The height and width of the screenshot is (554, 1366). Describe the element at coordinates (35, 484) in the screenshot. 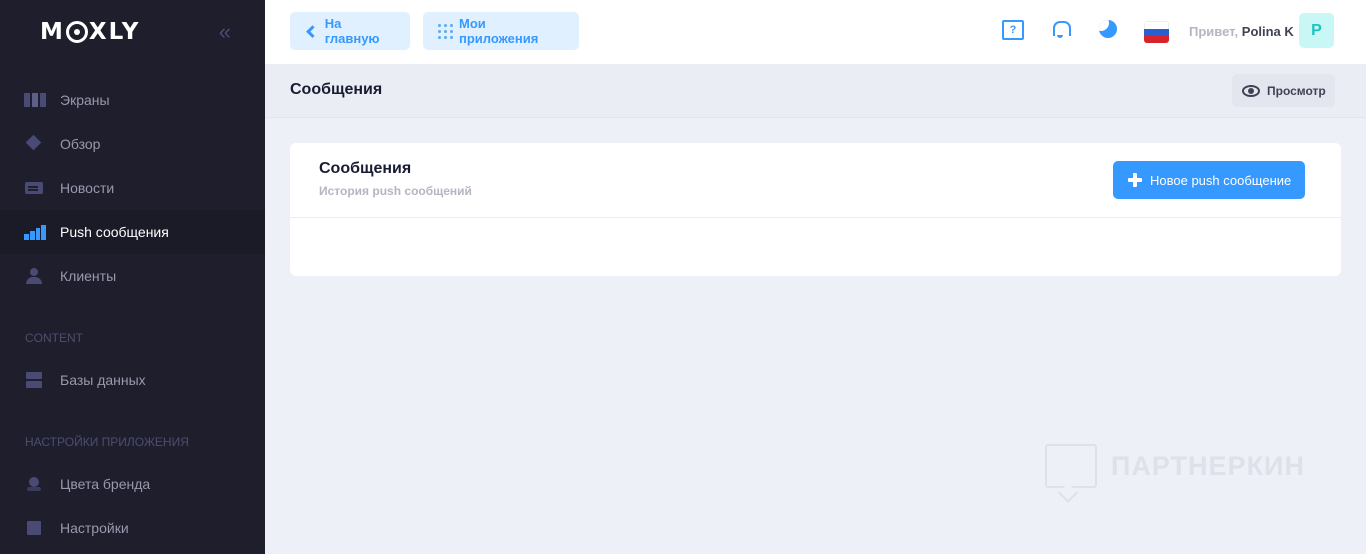

I see `palette-icon` at that location.